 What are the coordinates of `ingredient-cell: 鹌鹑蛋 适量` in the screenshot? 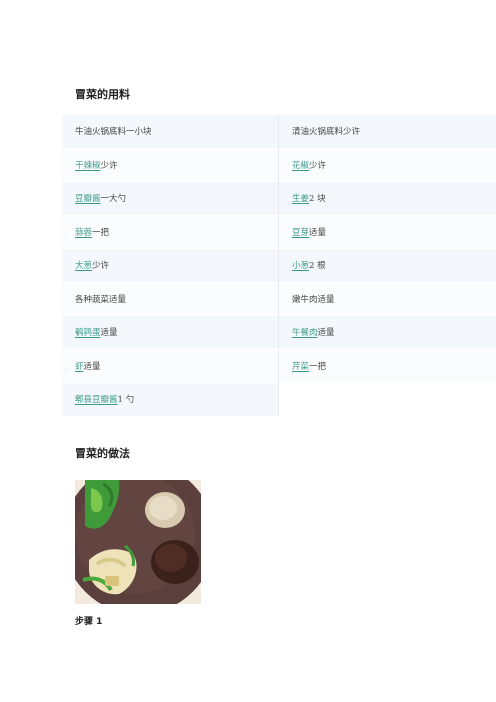 It's located at (170, 333).